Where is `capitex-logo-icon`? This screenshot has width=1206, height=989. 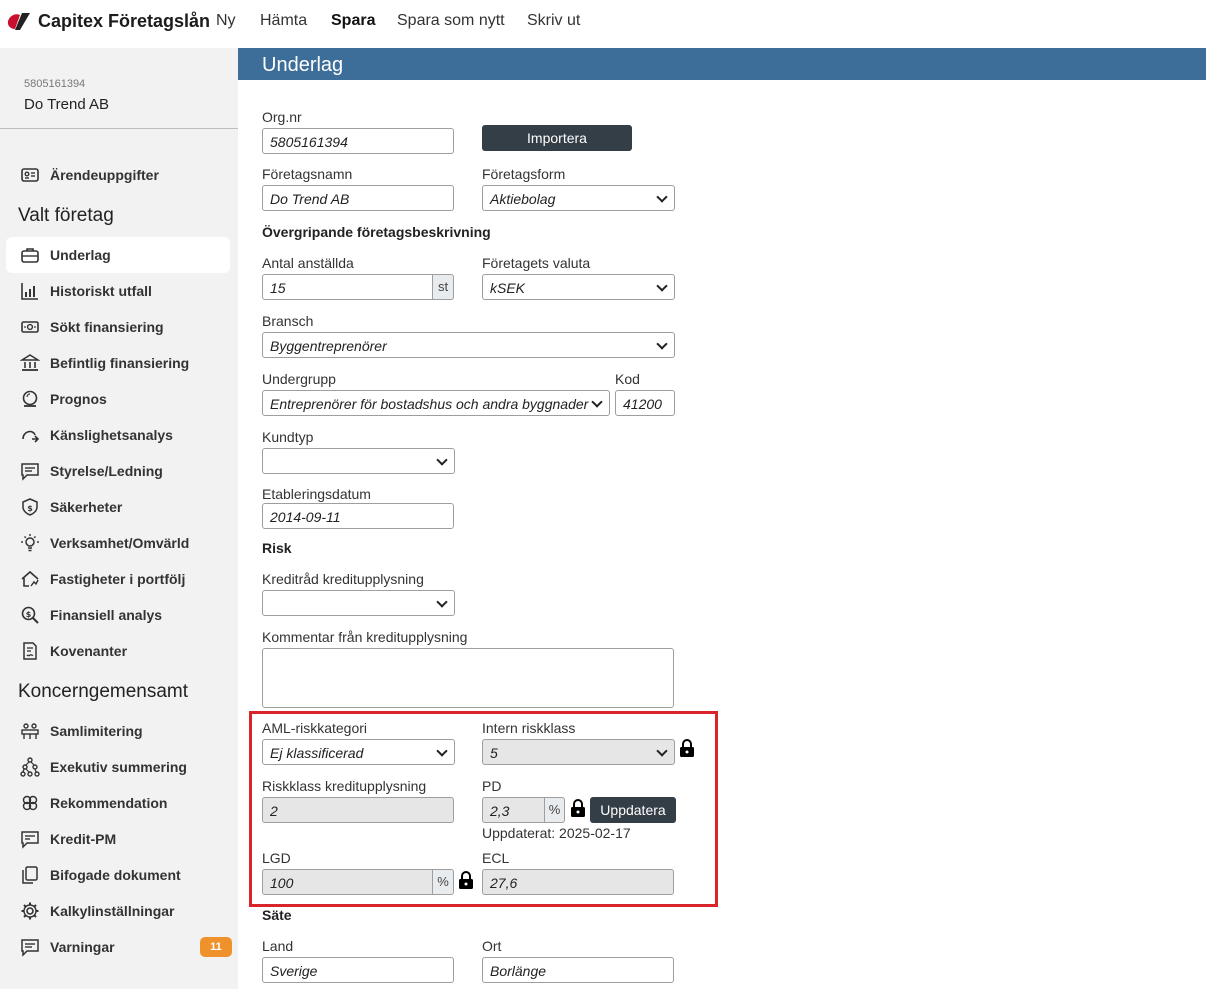
capitex-logo-icon is located at coordinates (18, 21).